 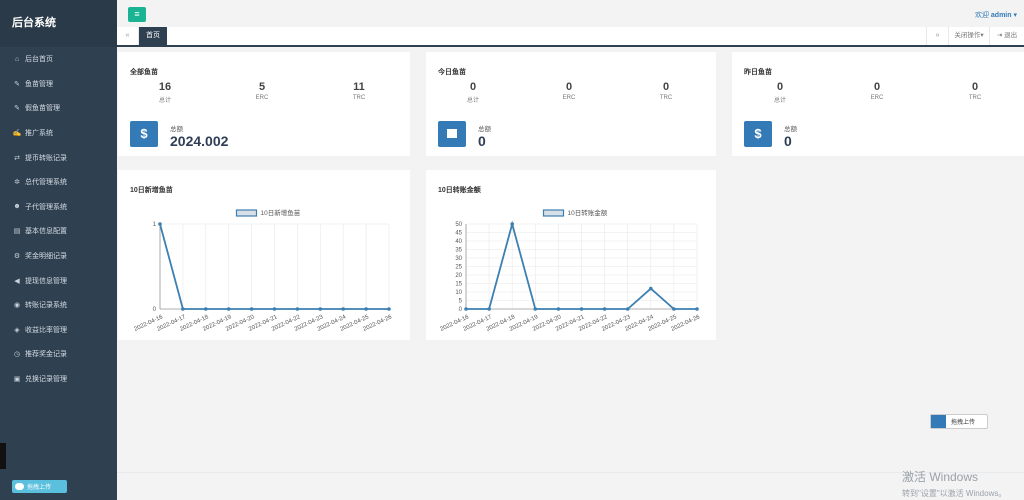 I want to click on menu-toggle-button: ≡, so click(x=137, y=14).